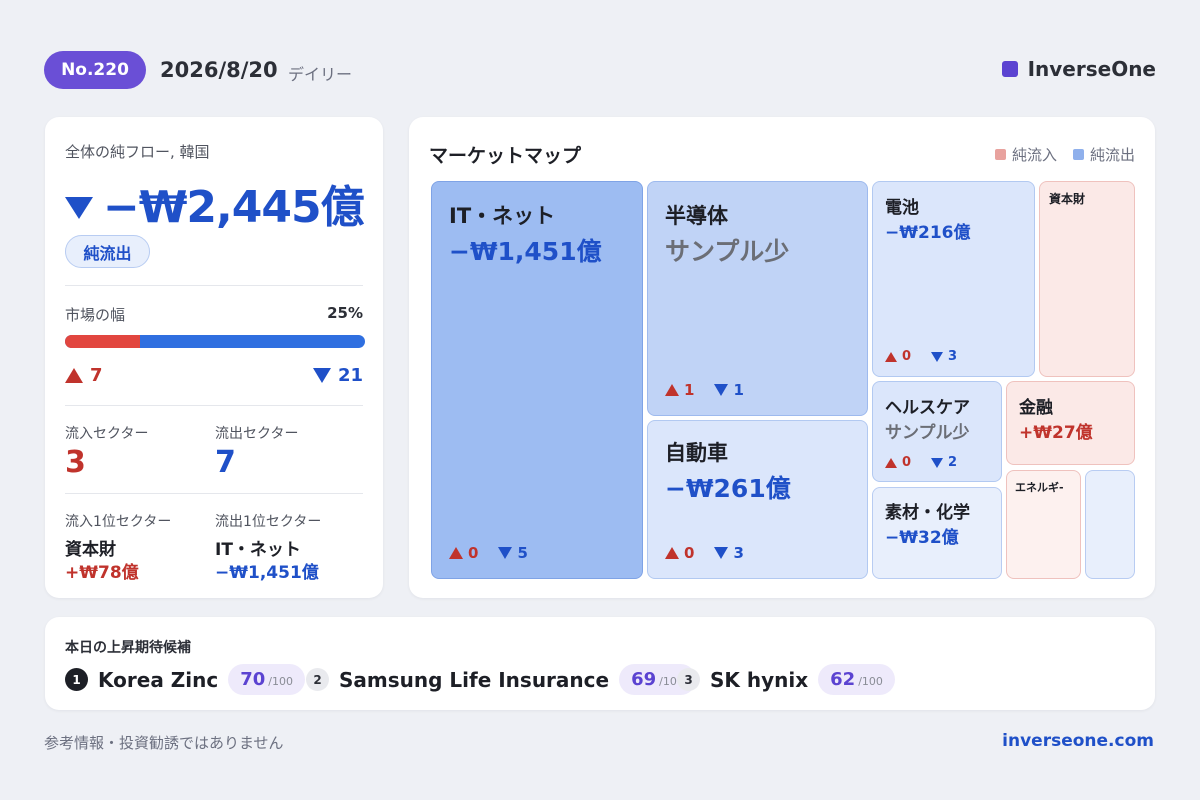  I want to click on legend-inflow: 純流入, so click(1025, 154).